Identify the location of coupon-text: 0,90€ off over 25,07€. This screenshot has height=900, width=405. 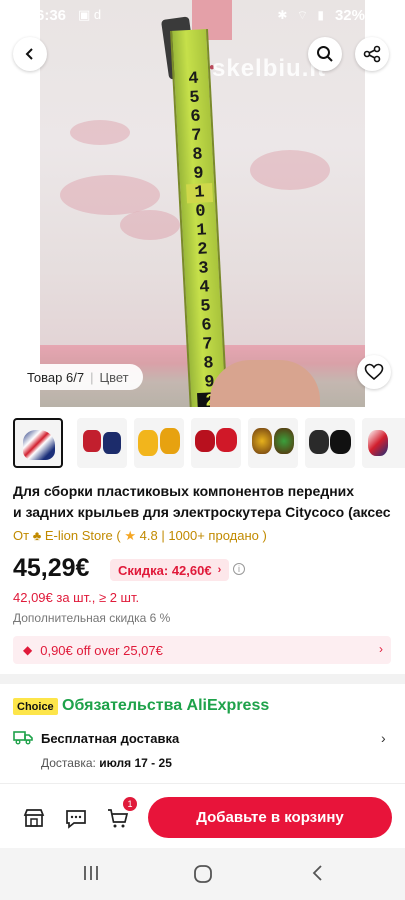
(101, 650).